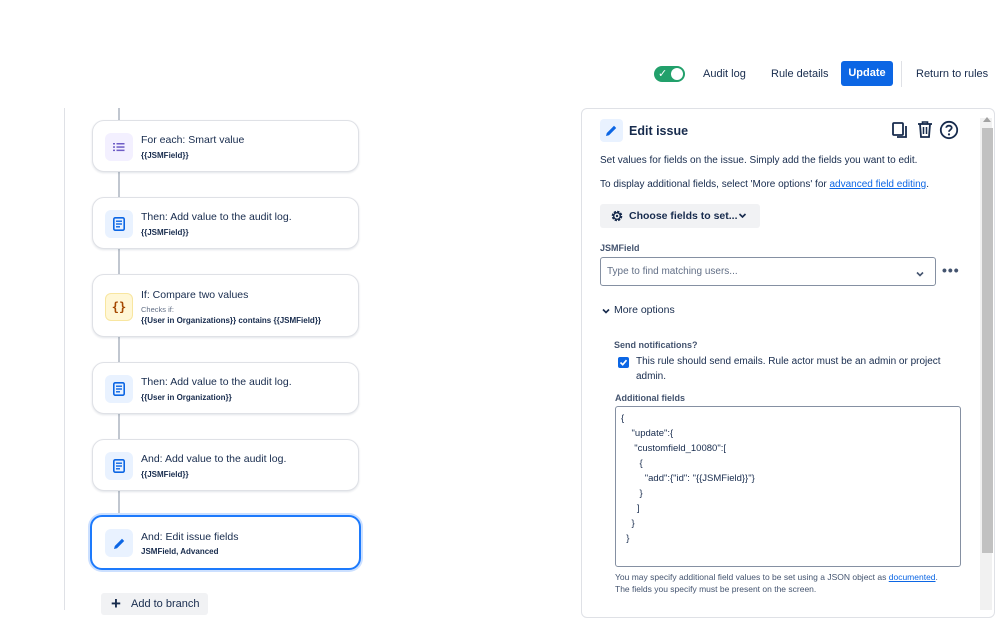 The image size is (999, 618). What do you see at coordinates (116, 603) in the screenshot?
I see `plus-icon: +` at bounding box center [116, 603].